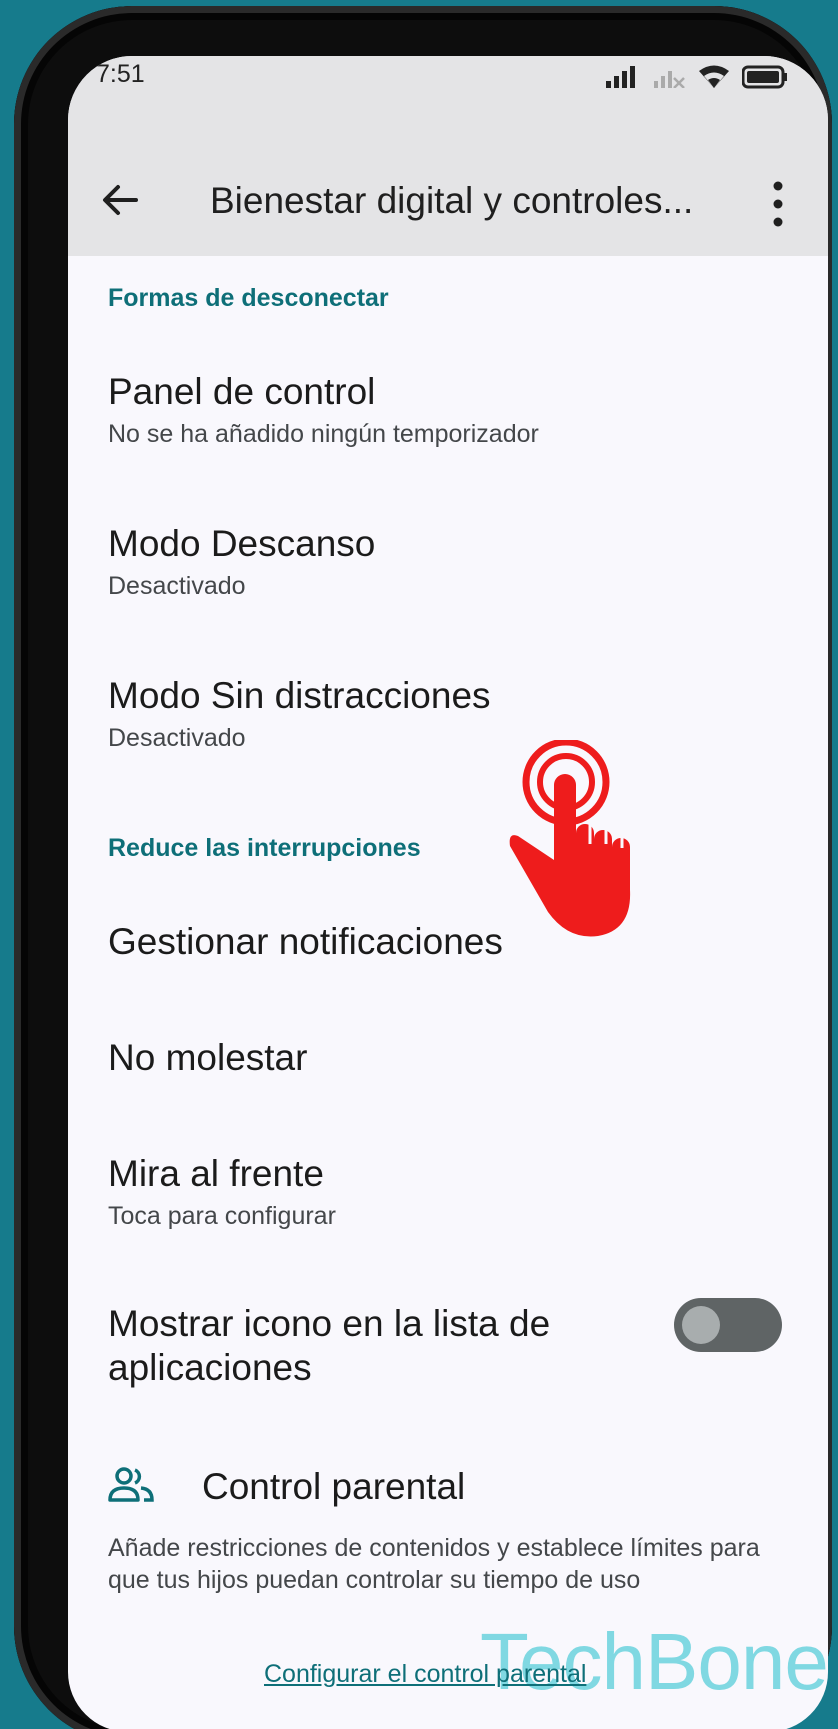 The height and width of the screenshot is (1729, 838). Describe the element at coordinates (701, 1325) in the screenshot. I see `toggle-knob` at that location.